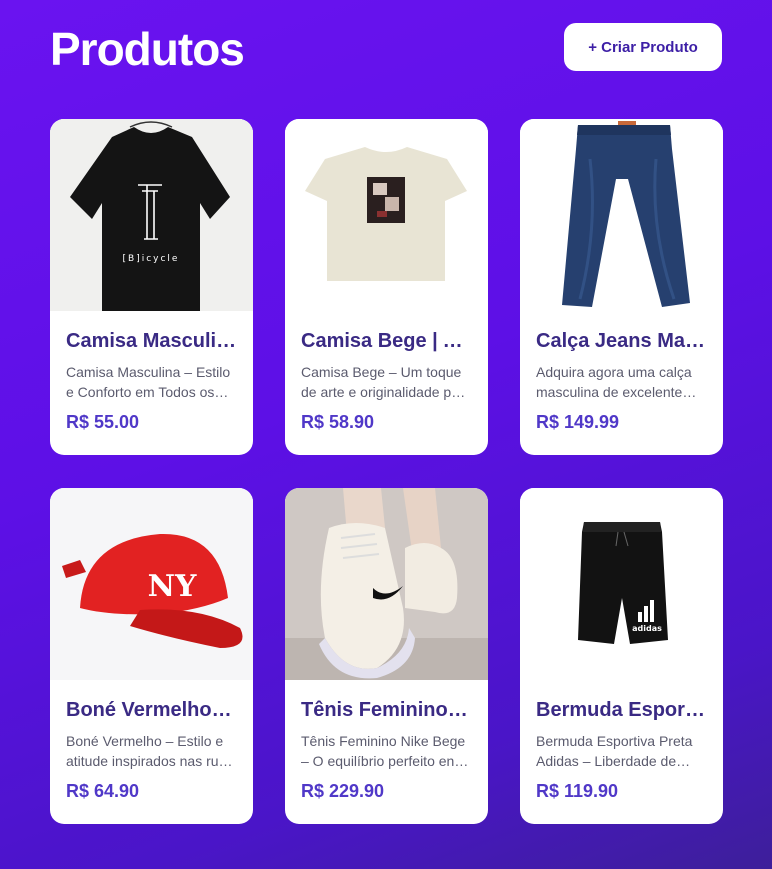 The width and height of the screenshot is (772, 869). Describe the element at coordinates (151, 710) in the screenshot. I see `product-name: Boné Vermelho NY` at that location.